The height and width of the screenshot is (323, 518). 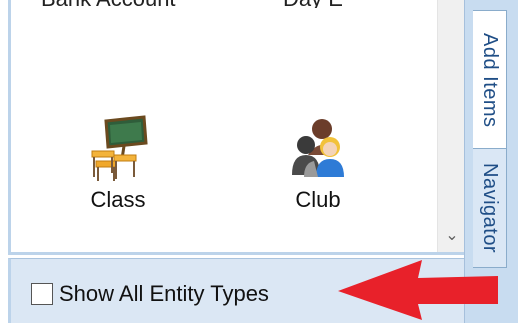 I want to click on entity-class: Class, so click(x=118, y=164).